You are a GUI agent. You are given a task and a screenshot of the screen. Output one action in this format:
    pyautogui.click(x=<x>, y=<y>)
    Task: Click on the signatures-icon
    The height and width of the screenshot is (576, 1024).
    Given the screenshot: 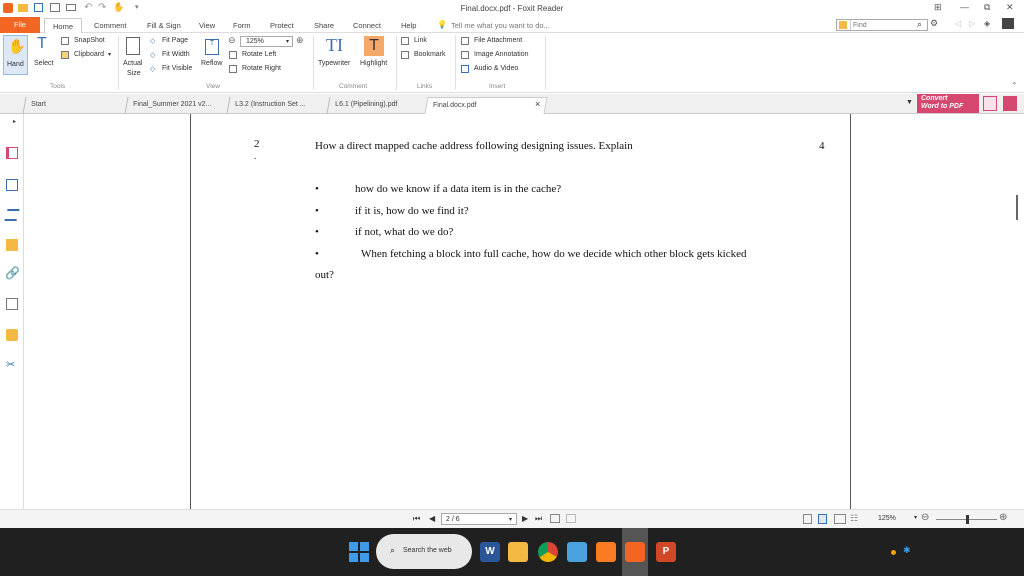 What is the action you would take?
    pyautogui.click(x=12, y=304)
    